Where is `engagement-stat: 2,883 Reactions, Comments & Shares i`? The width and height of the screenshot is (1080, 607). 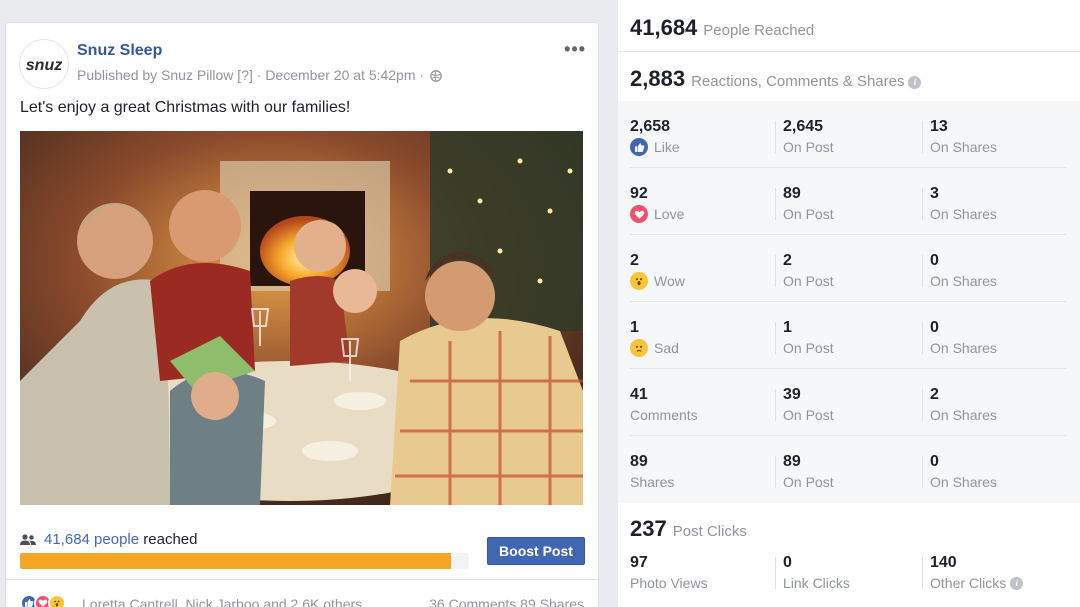
engagement-stat: 2,883 Reactions, Comments & Shares i is located at coordinates (776, 79).